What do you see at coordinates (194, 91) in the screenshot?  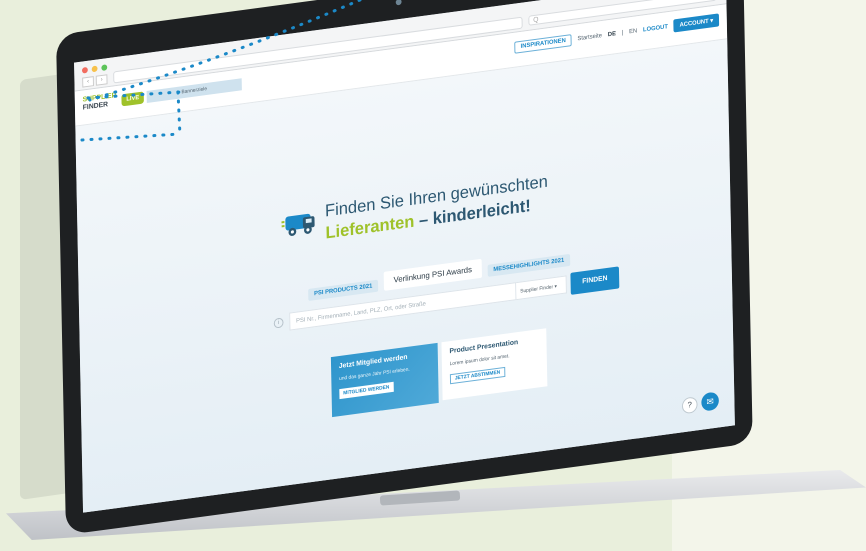 I see `banner-tab: Bannerziele` at bounding box center [194, 91].